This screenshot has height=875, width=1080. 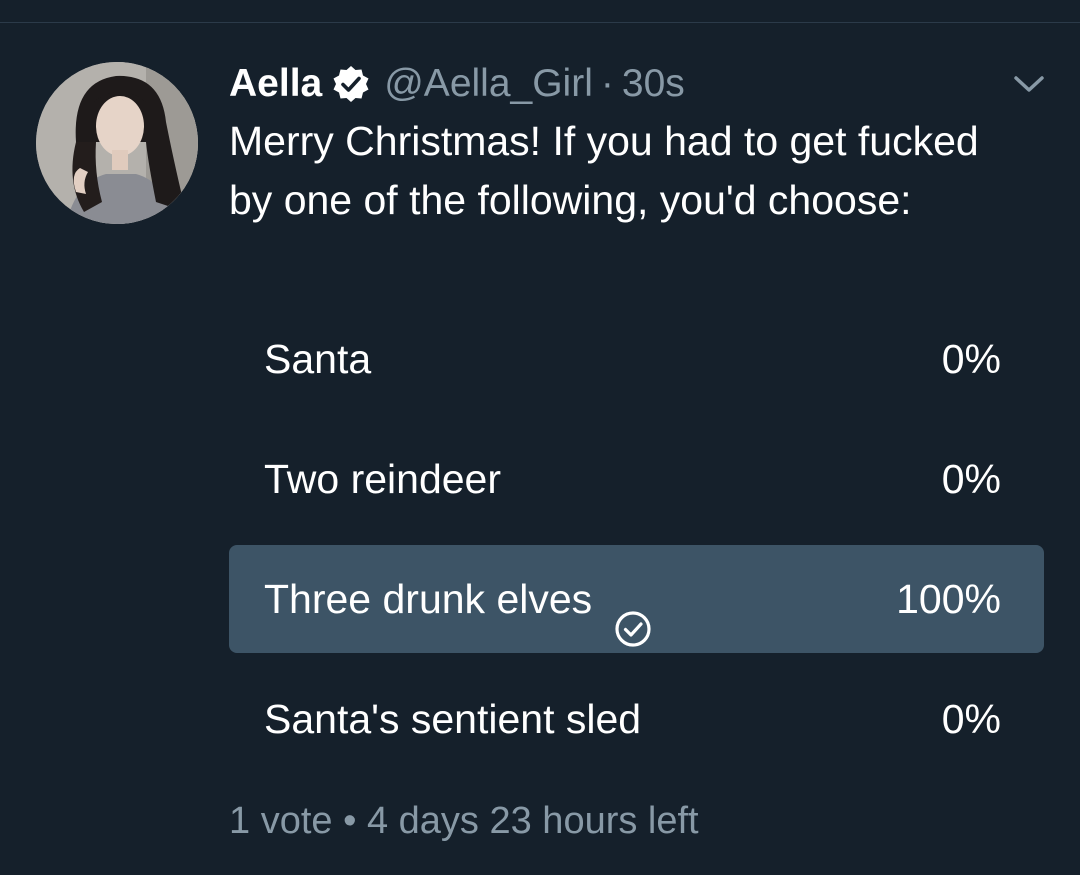 I want to click on display-name: Aella, so click(x=275, y=84).